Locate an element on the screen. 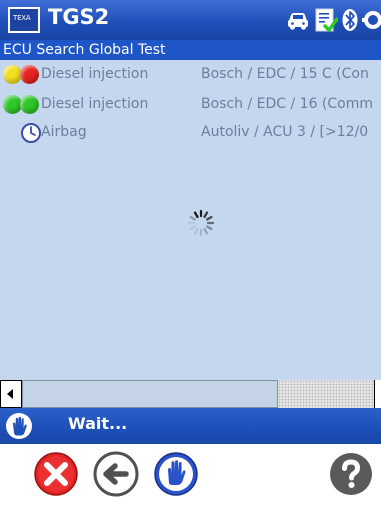 This screenshot has width=381, height=505. horizontal-scrollbar is located at coordinates (190, 394).